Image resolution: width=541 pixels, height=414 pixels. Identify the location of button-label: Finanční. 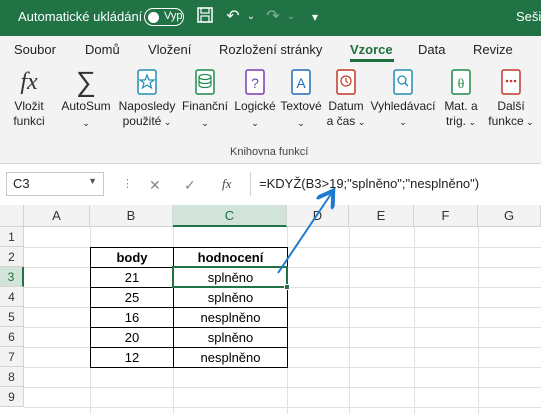
(205, 106).